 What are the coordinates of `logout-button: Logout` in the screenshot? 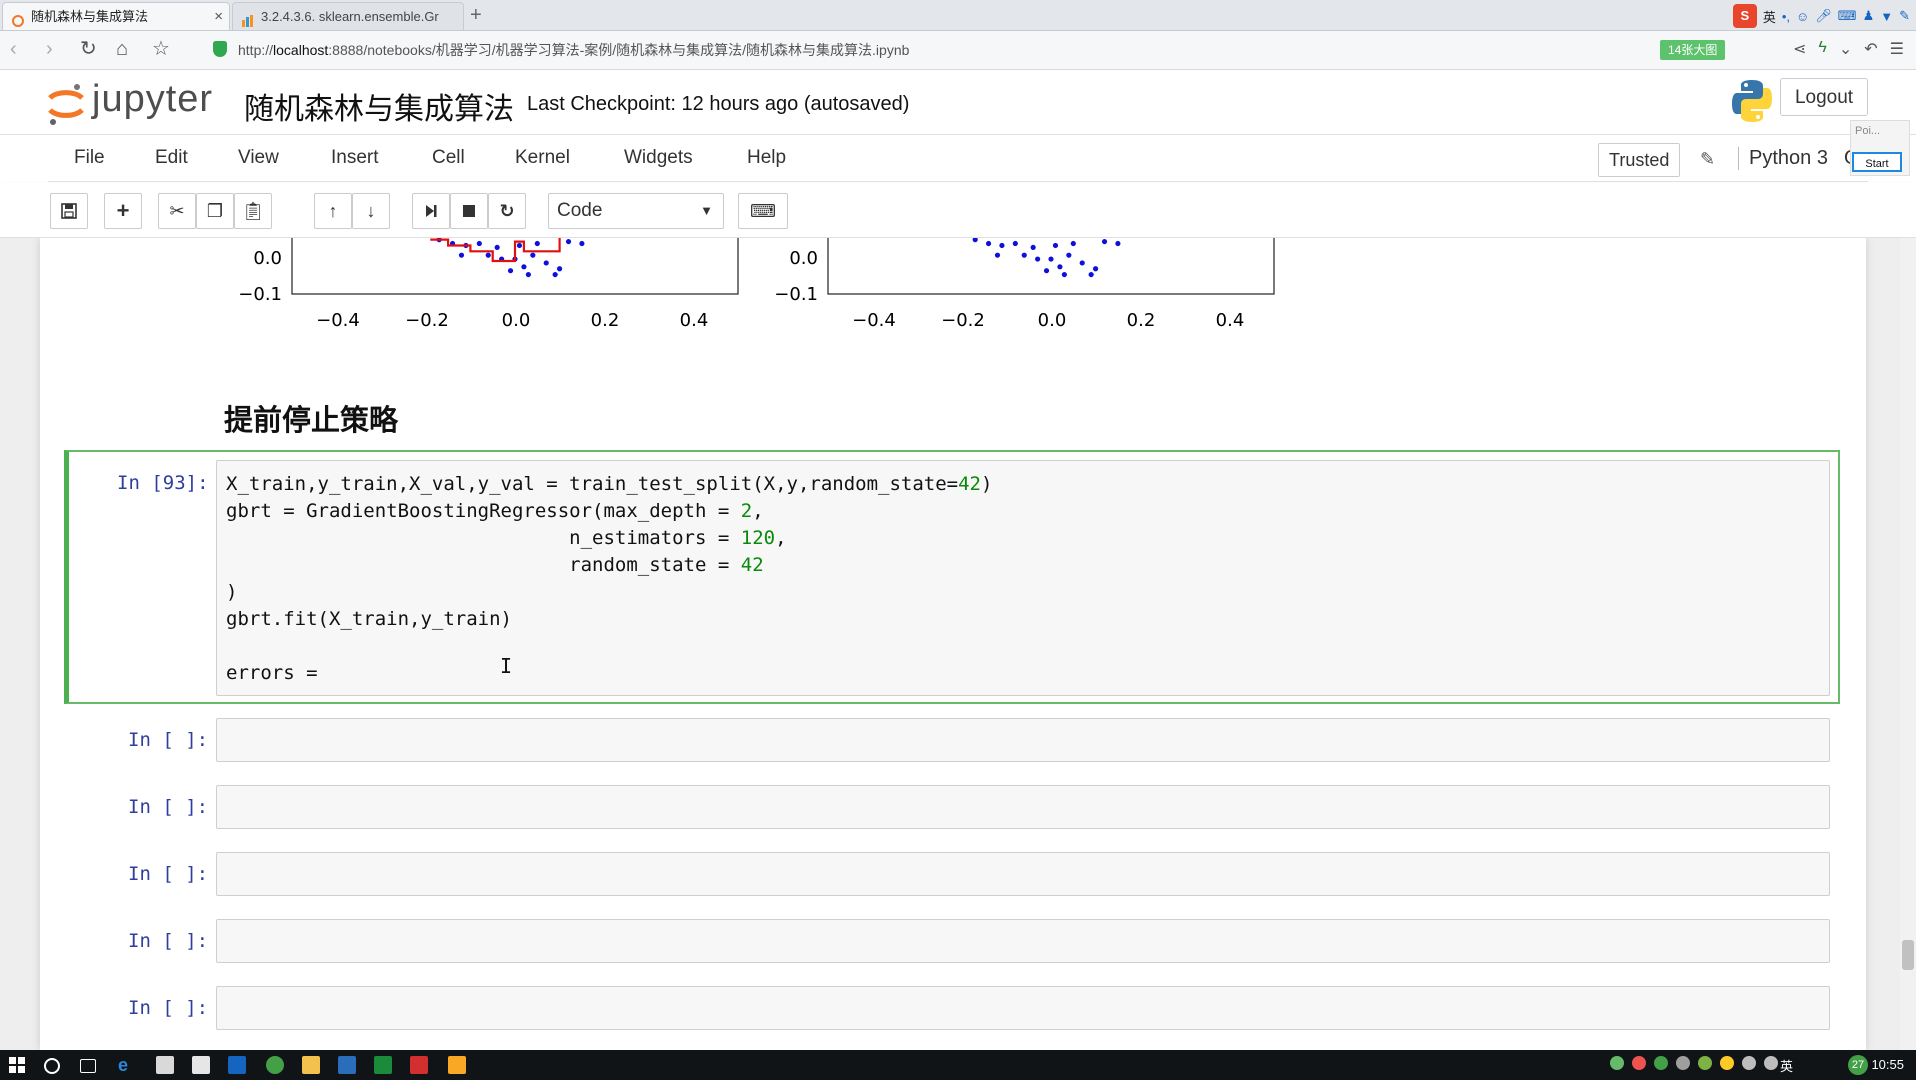 It's located at (1824, 97).